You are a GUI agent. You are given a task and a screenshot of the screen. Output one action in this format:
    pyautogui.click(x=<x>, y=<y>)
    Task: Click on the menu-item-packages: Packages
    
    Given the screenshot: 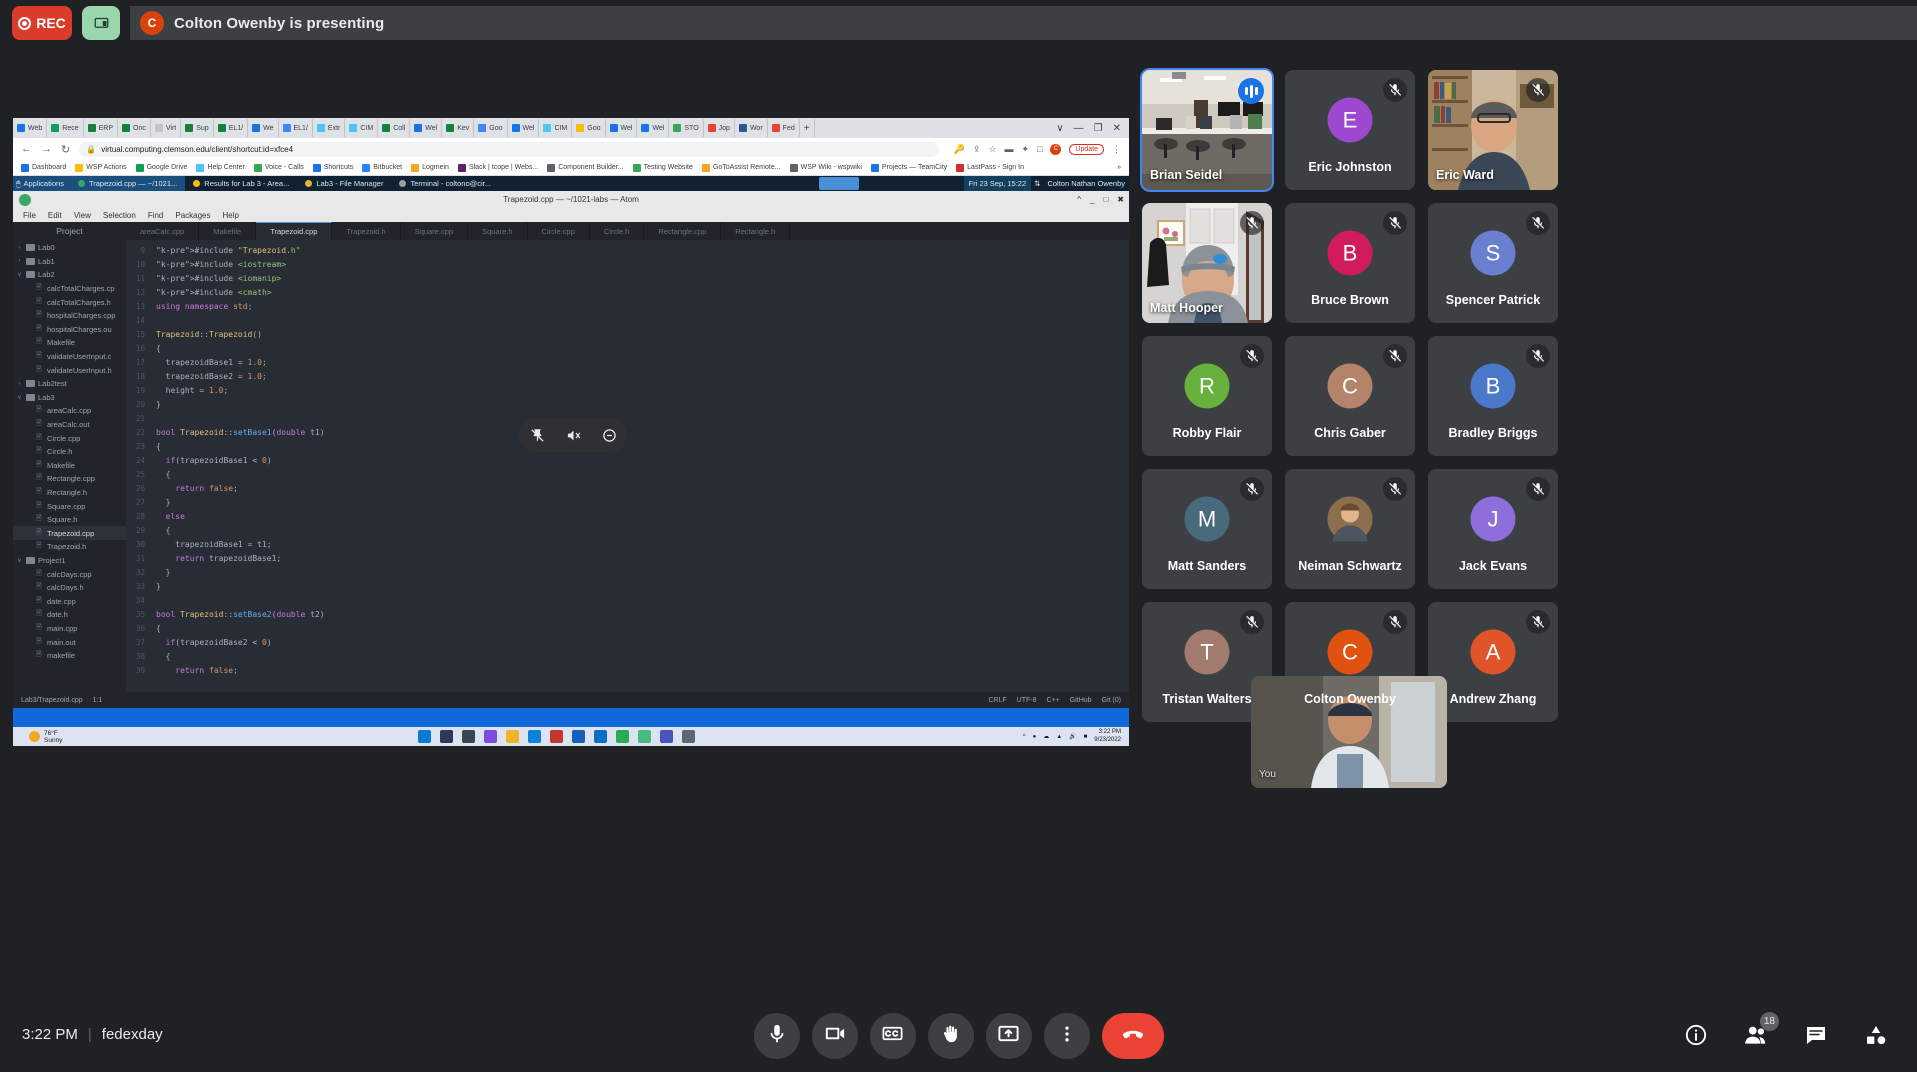 What is the action you would take?
    pyautogui.click(x=192, y=215)
    